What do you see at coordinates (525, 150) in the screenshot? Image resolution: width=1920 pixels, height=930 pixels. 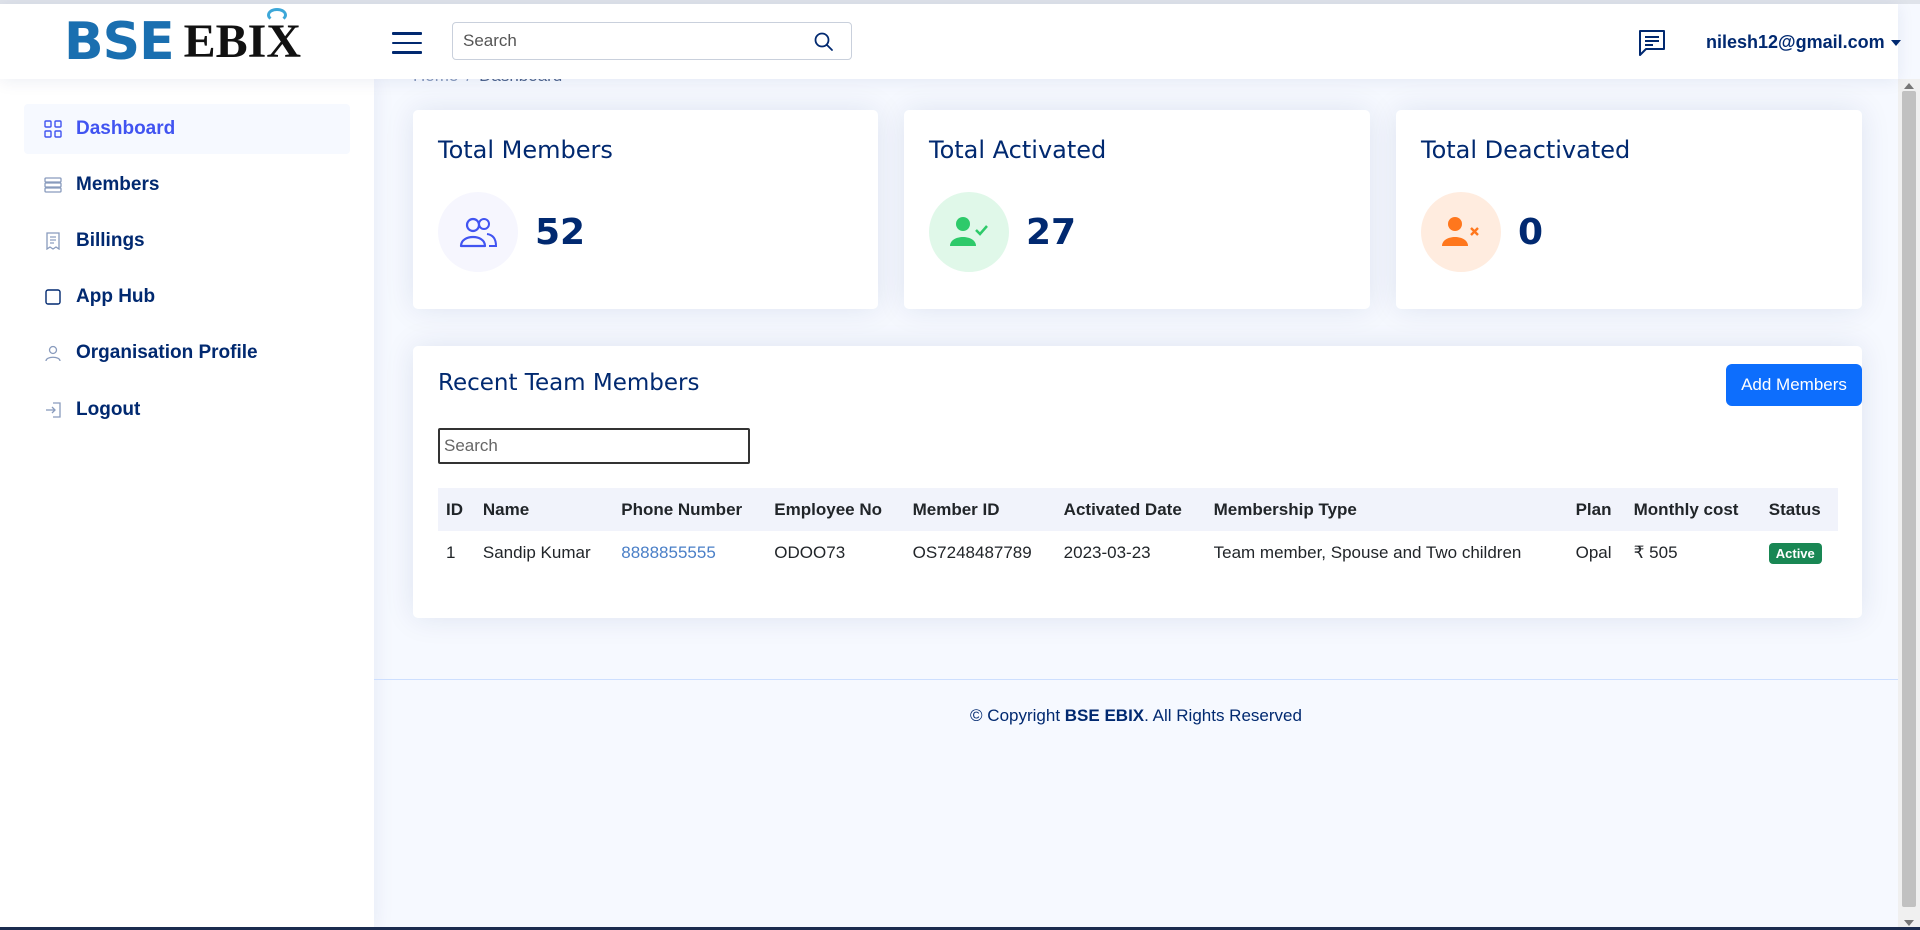 I see `stat-title: Total Members` at bounding box center [525, 150].